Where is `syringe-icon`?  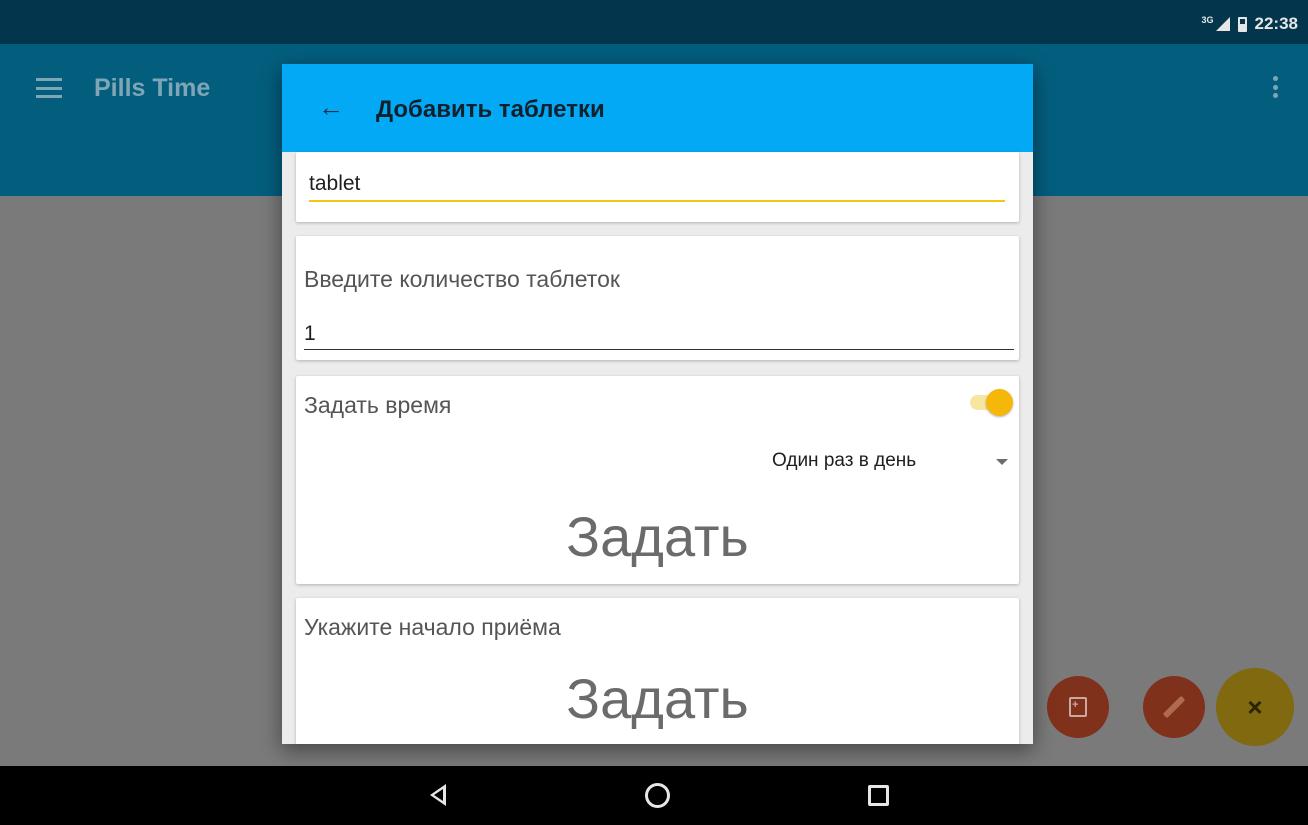
syringe-icon is located at coordinates (1174, 707).